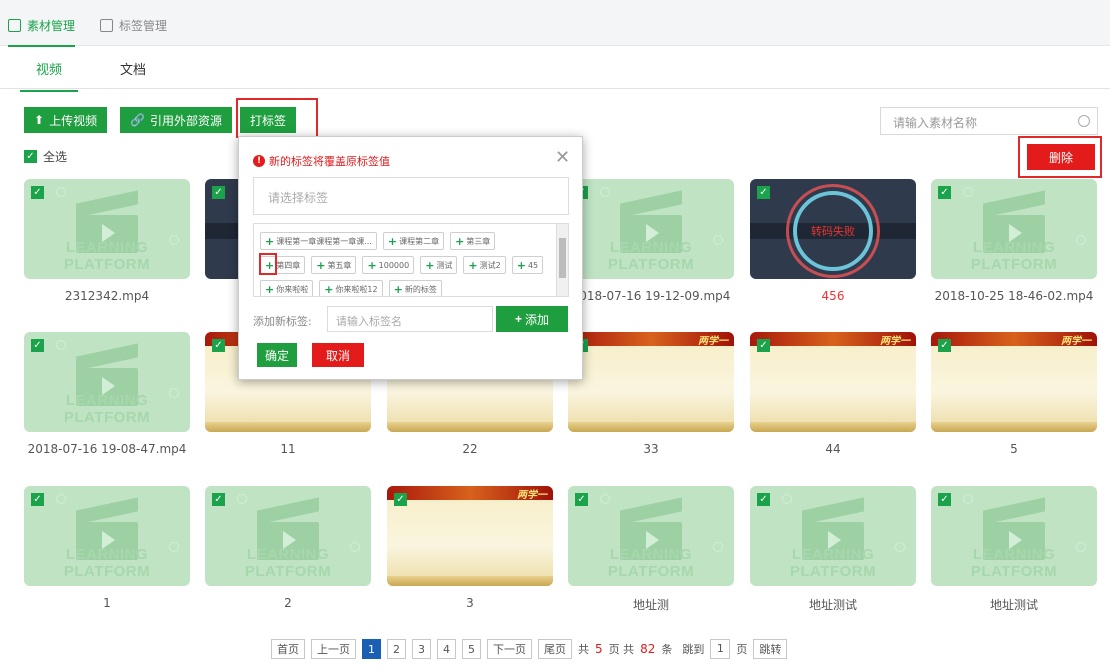 Image resolution: width=1110 pixels, height=670 pixels. I want to click on tag-option: + 第三章, so click(473, 241).